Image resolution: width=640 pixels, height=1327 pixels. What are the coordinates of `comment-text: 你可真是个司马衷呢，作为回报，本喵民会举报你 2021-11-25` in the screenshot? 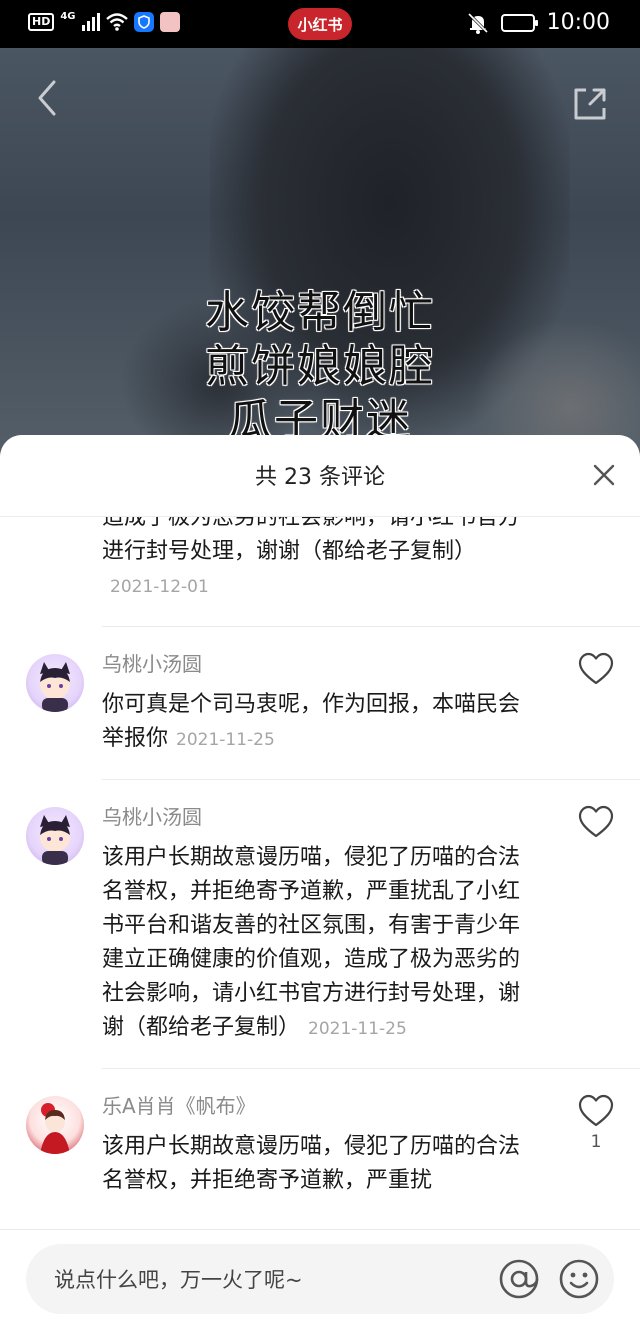 It's located at (317, 722).